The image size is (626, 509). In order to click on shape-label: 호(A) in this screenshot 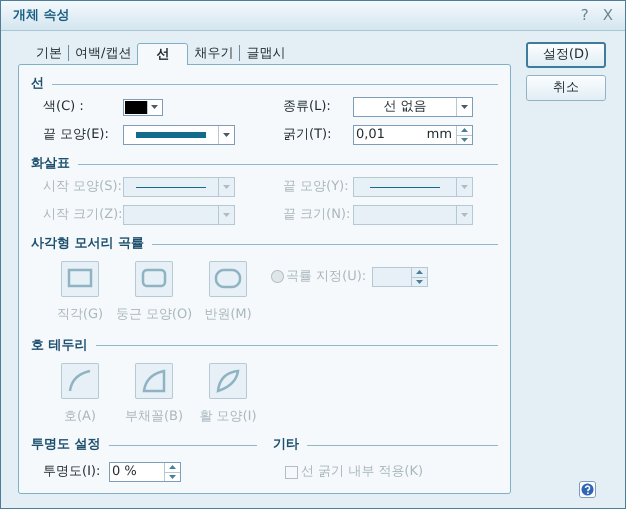, I will do `click(80, 417)`.